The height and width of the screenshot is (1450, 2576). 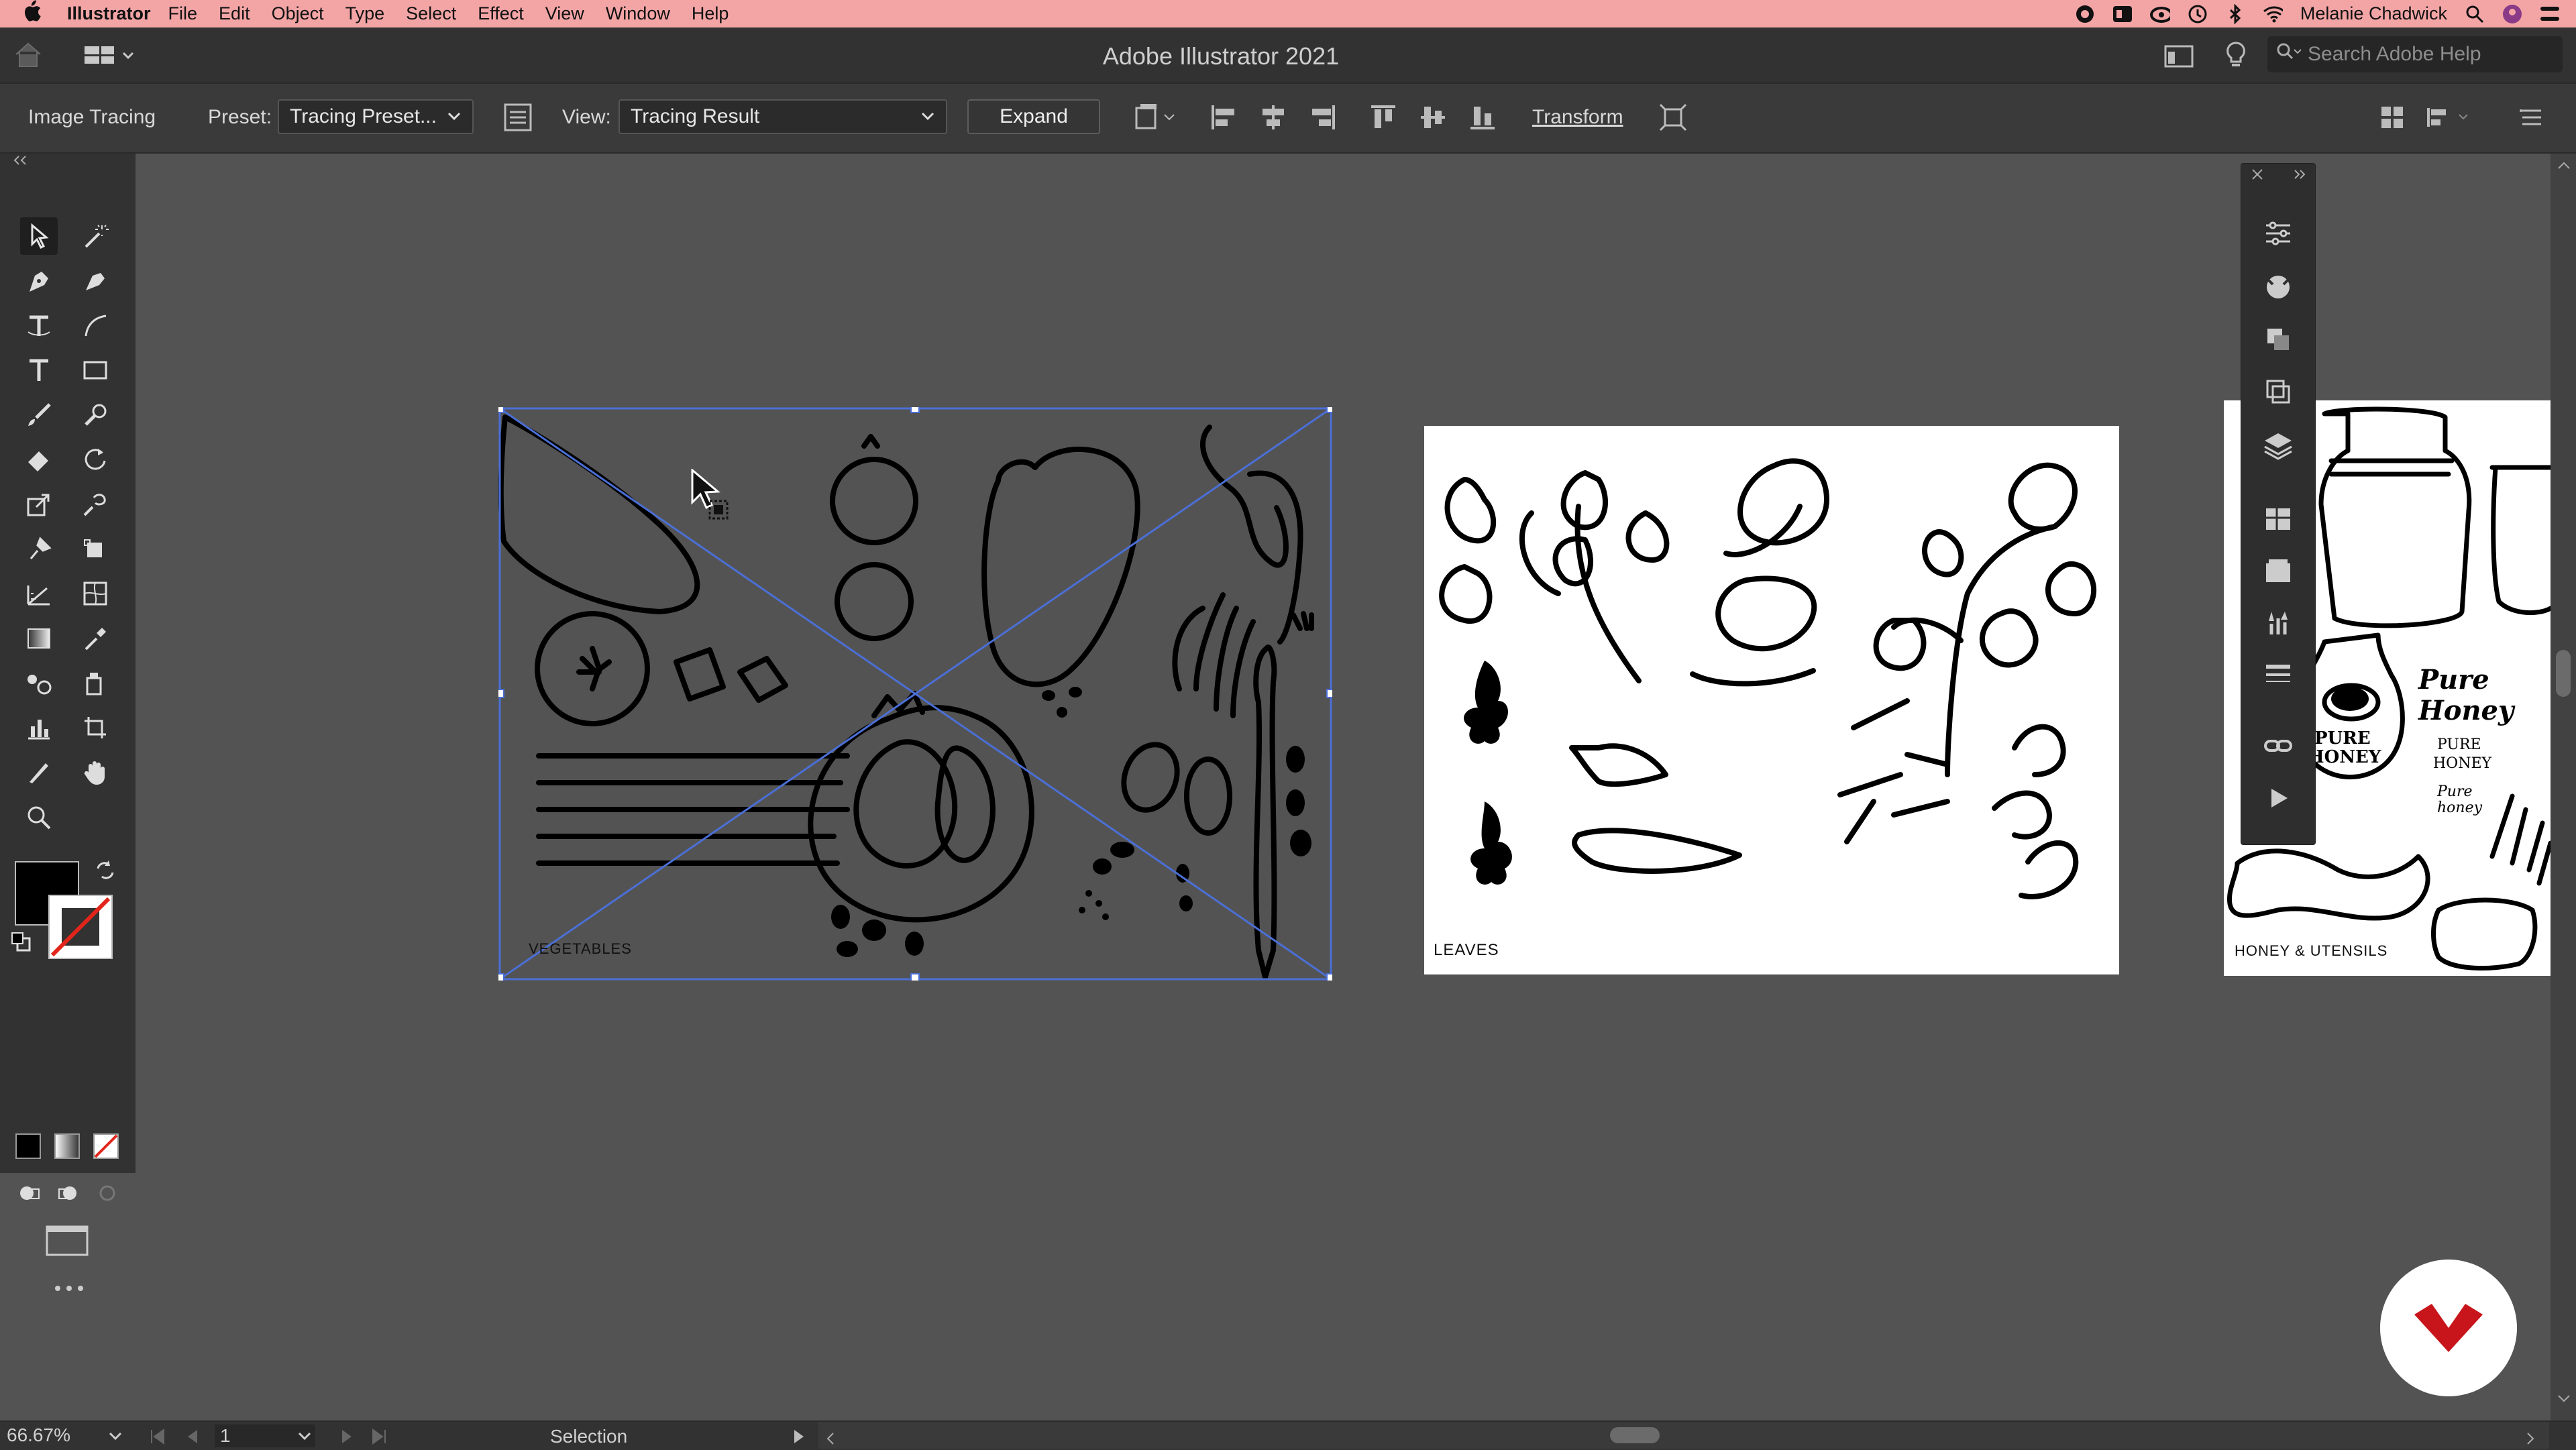 What do you see at coordinates (115, 1438) in the screenshot?
I see `chevron-down-icon` at bounding box center [115, 1438].